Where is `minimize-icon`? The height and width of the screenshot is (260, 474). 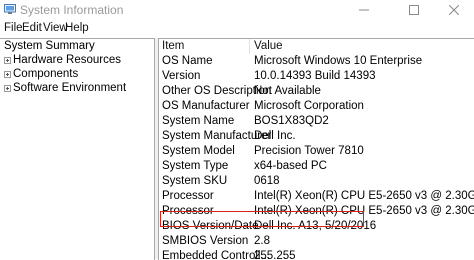 minimize-icon is located at coordinates (364, 10).